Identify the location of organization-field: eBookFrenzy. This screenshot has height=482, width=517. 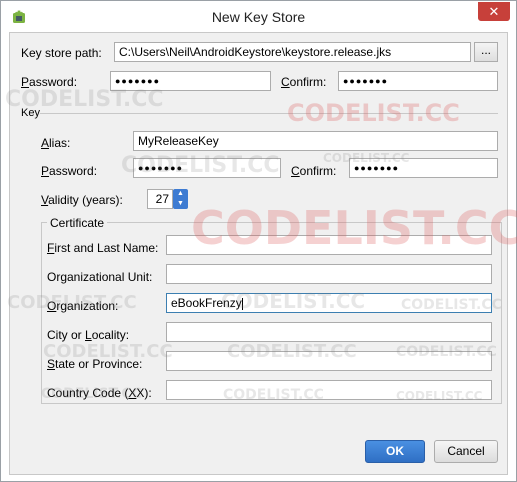
(329, 303).